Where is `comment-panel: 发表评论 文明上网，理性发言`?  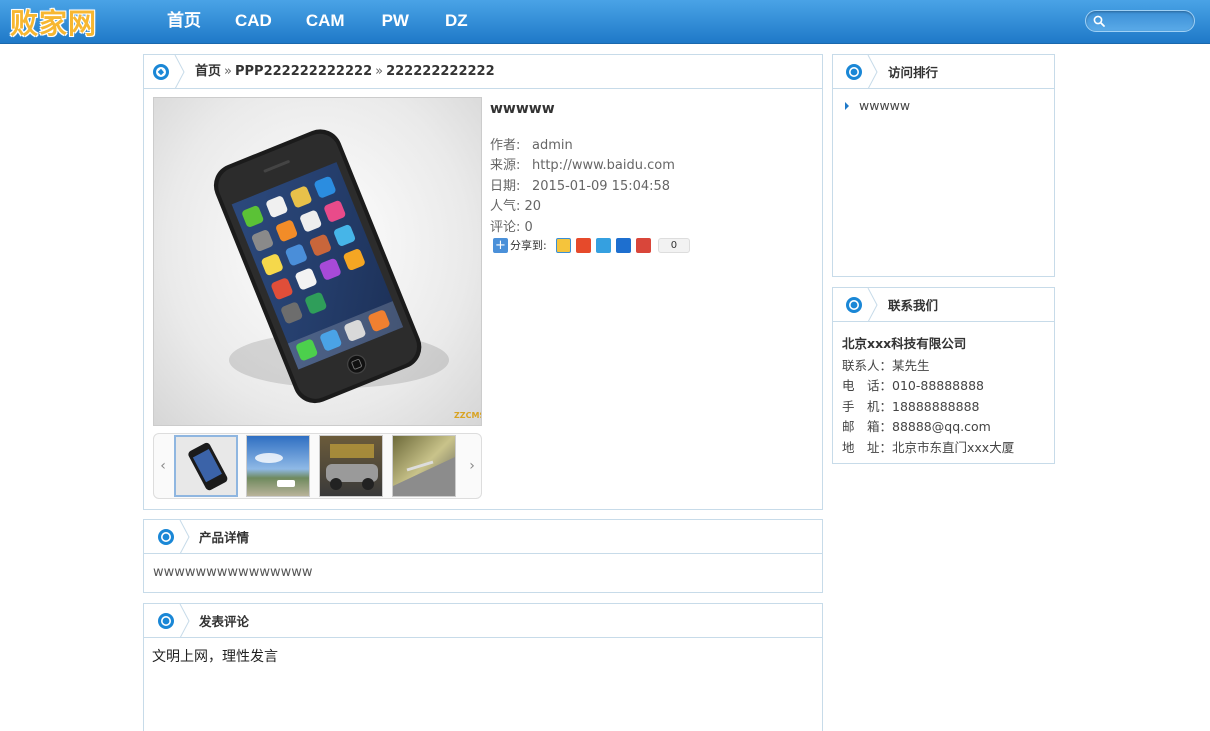
comment-panel: 发表评论 文明上网，理性发言 is located at coordinates (483, 667).